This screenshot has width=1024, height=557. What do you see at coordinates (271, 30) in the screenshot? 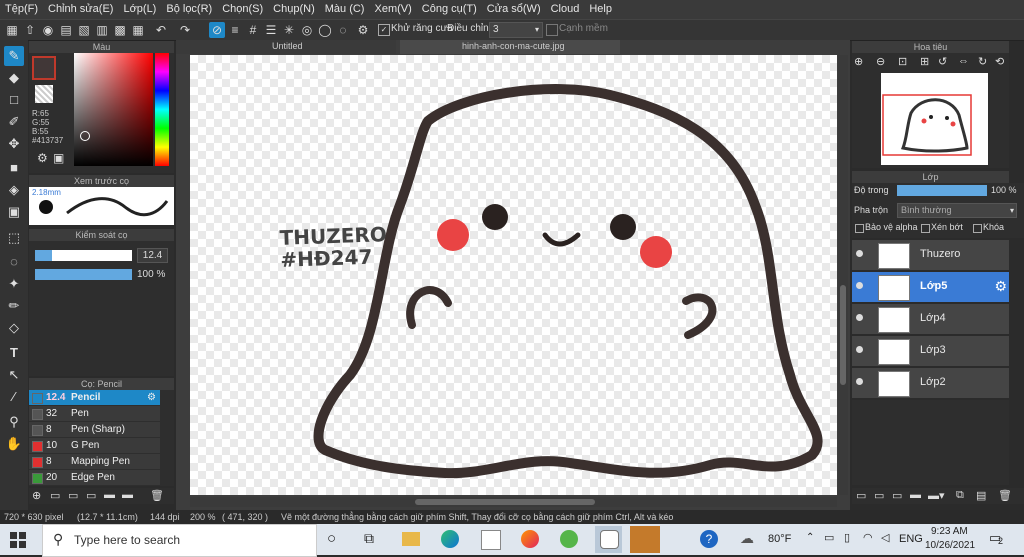
I see `perspective-ruler-icon: ☰` at bounding box center [271, 30].